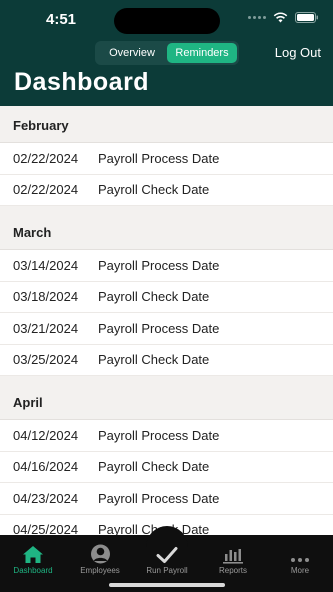 The height and width of the screenshot is (592, 333). Describe the element at coordinates (202, 53) in the screenshot. I see `tab-reminders: Reminders` at that location.